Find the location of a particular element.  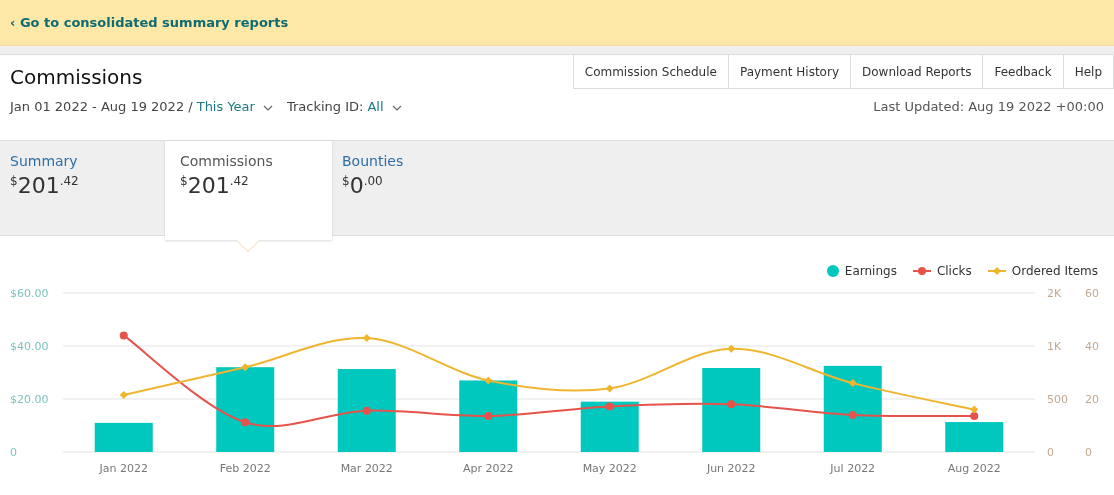

axis-label: Mar 2022 is located at coordinates (366, 468).